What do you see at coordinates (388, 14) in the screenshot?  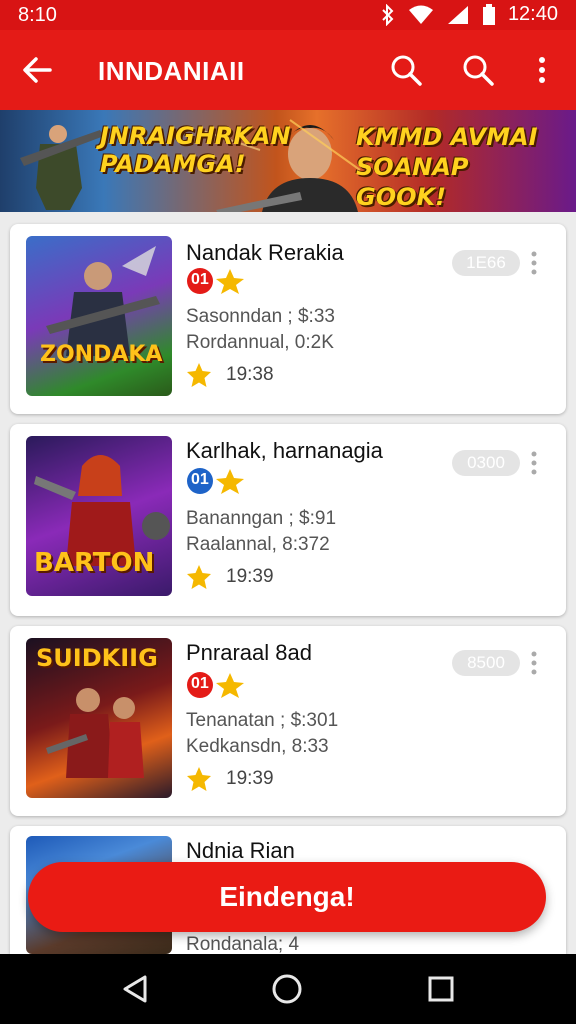 I see `bluetooth-icon` at bounding box center [388, 14].